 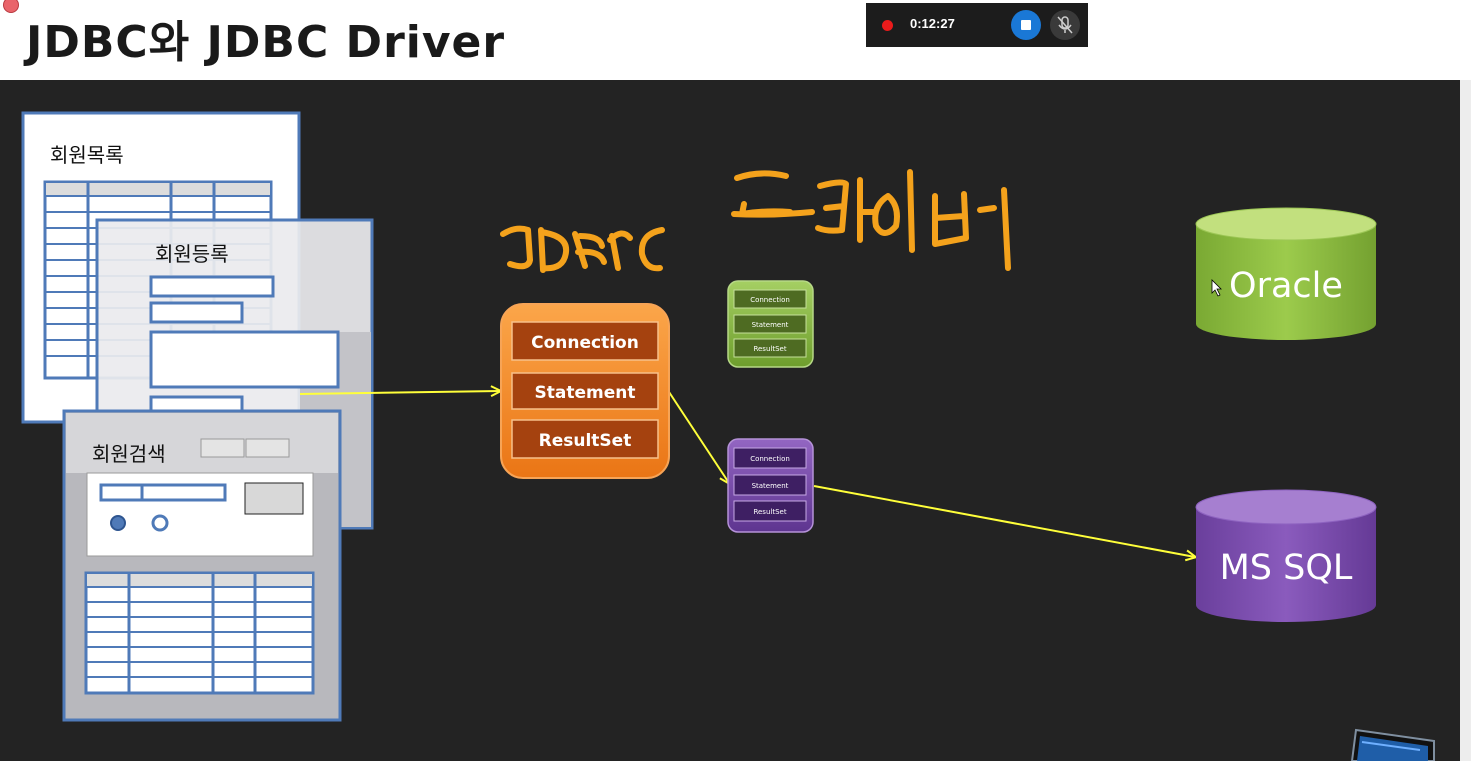 I want to click on mssql-label: MS SQL, so click(x=1286, y=568).